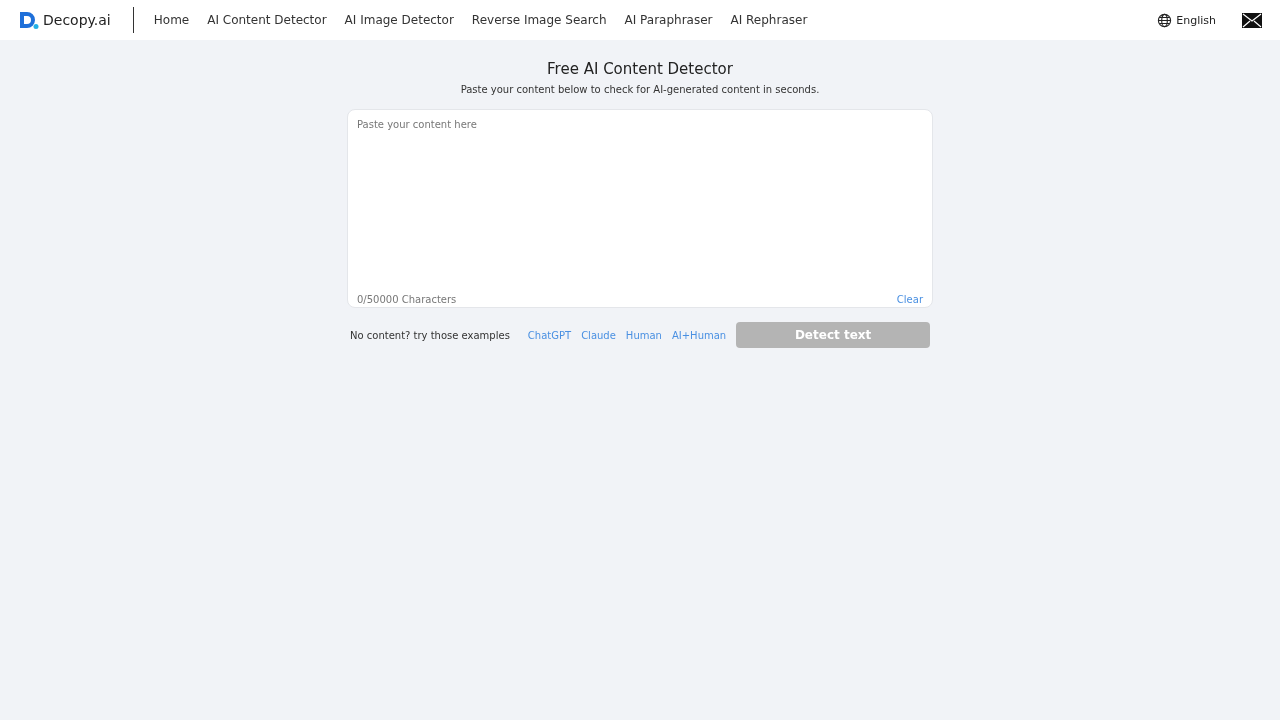 Image resolution: width=1280 pixels, height=720 pixels. Describe the element at coordinates (640, 89) in the screenshot. I see `page-subtitle: Paste your content below to check for AI-generated content in seconds.` at that location.